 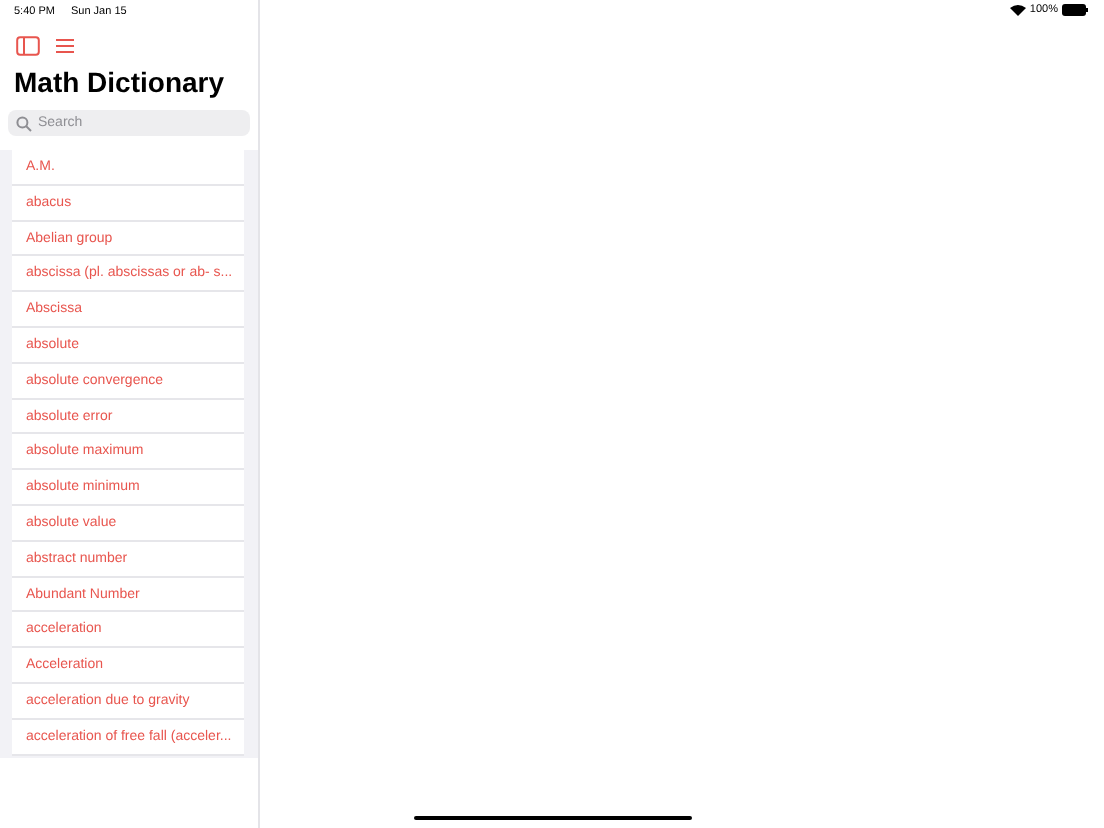 I want to click on search-icon, so click(x=24, y=123).